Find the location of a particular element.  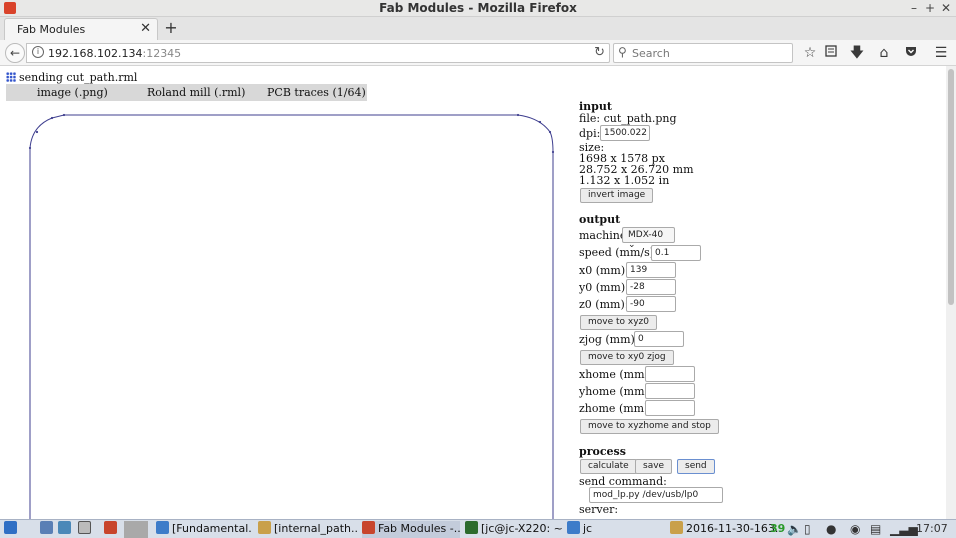

start-menu-icon is located at coordinates (13, 529).